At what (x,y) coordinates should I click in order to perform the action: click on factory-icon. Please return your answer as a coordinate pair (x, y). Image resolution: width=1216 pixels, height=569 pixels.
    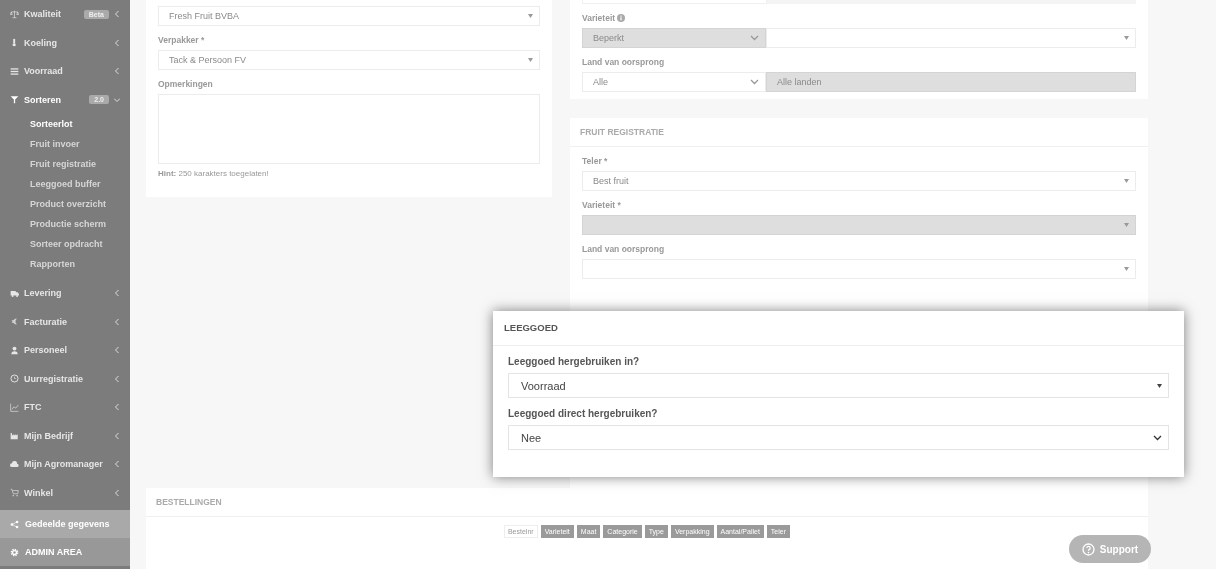
    Looking at the image, I should click on (14, 436).